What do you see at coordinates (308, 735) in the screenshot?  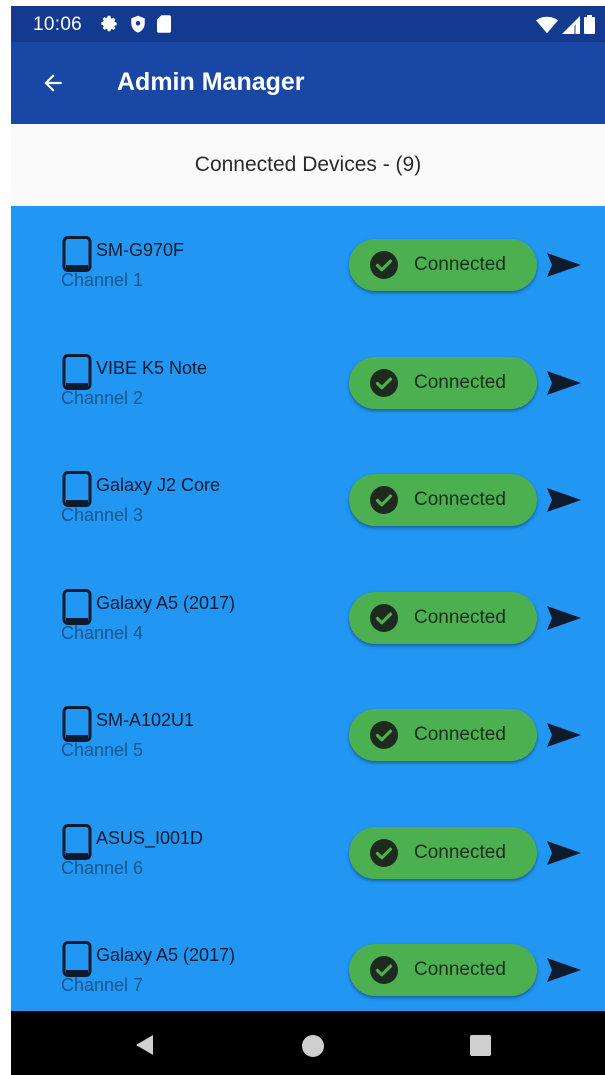 I see `device-row: SM-A102U1 Channel 5 Connected` at bounding box center [308, 735].